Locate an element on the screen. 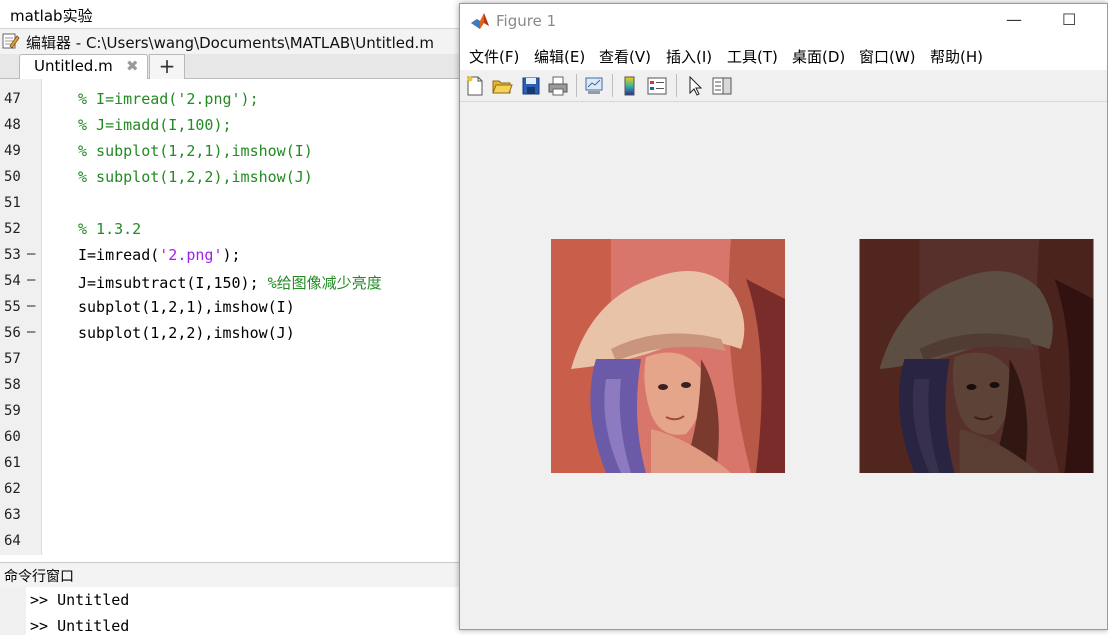 The height and width of the screenshot is (635, 1108). code-line: 54 — J=imsubtract(I,150); %给图像减少亮度 is located at coordinates (235, 282).